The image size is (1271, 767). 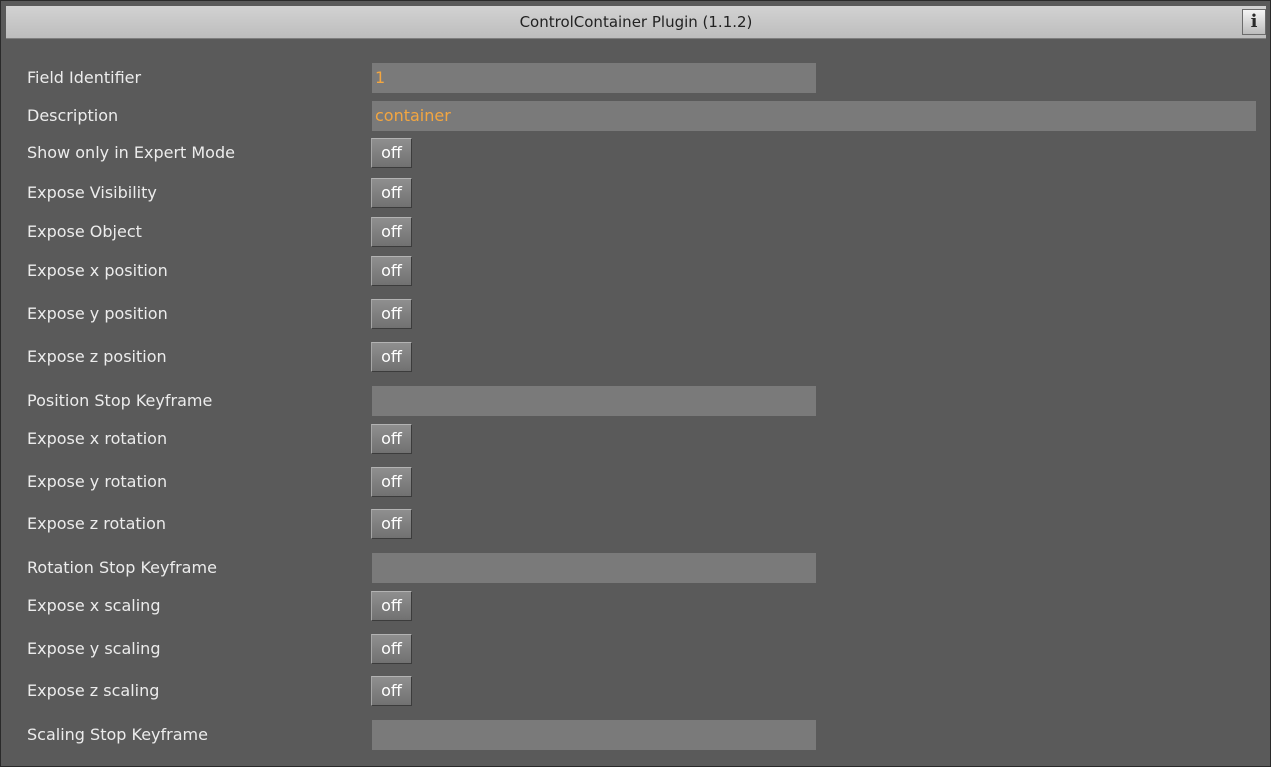 I want to click on expose-x-position-toggle: off, so click(x=391, y=271).